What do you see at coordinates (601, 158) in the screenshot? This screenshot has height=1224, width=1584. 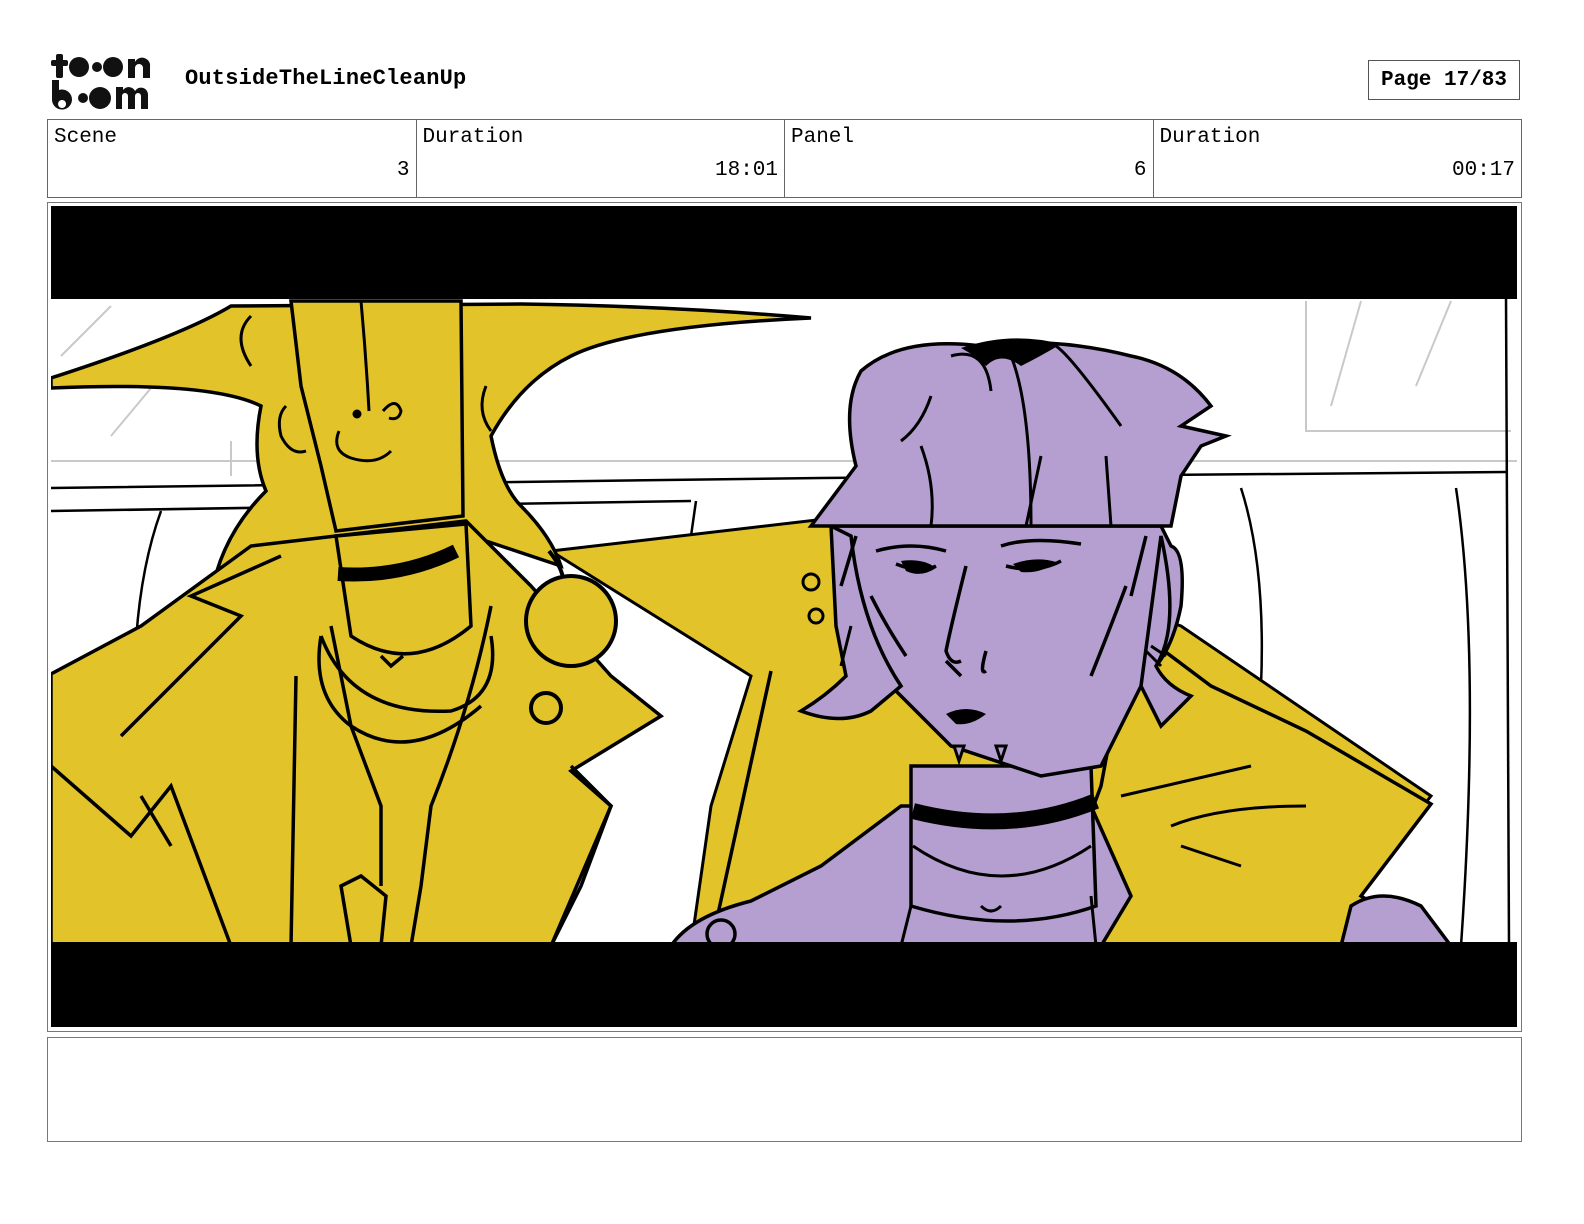 I see `scene-duration-cell: Duration 18:01` at bounding box center [601, 158].